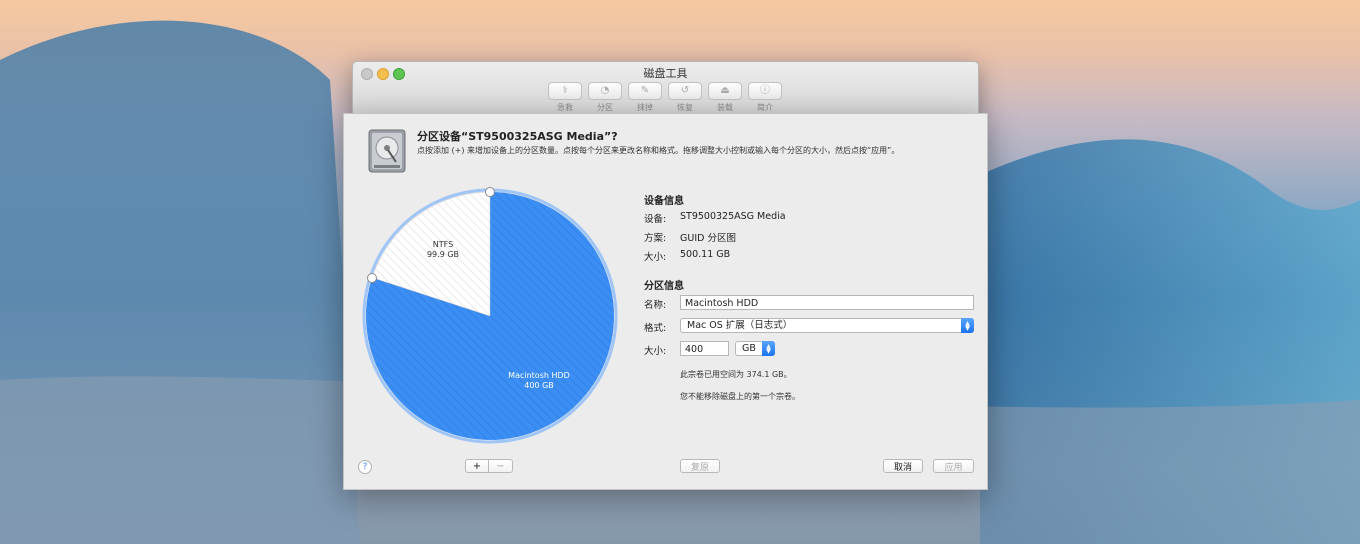  Describe the element at coordinates (953, 466) in the screenshot. I see `apply-button: 应用` at that location.